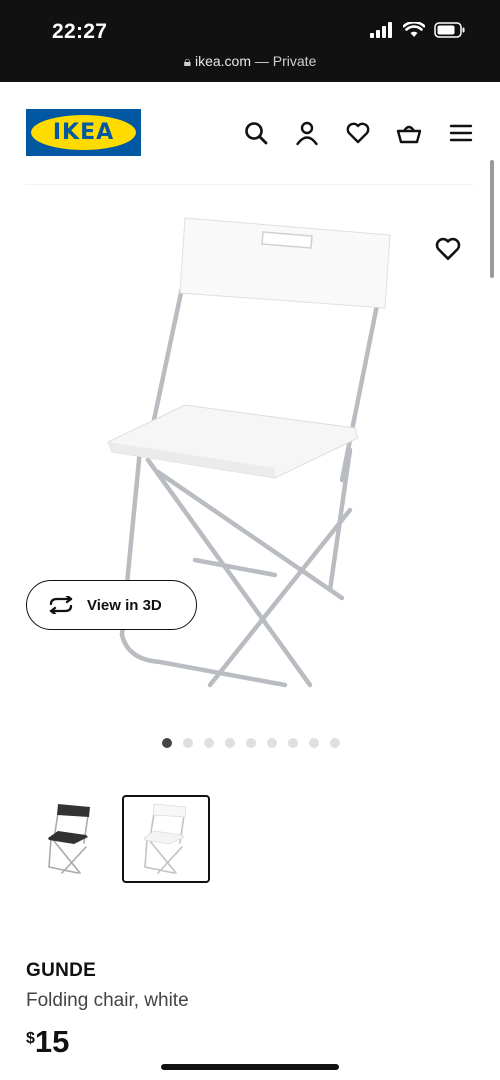 The height and width of the screenshot is (1080, 500). Describe the element at coordinates (189, 61) in the screenshot. I see `lock-icon: 🔒︎` at that location.